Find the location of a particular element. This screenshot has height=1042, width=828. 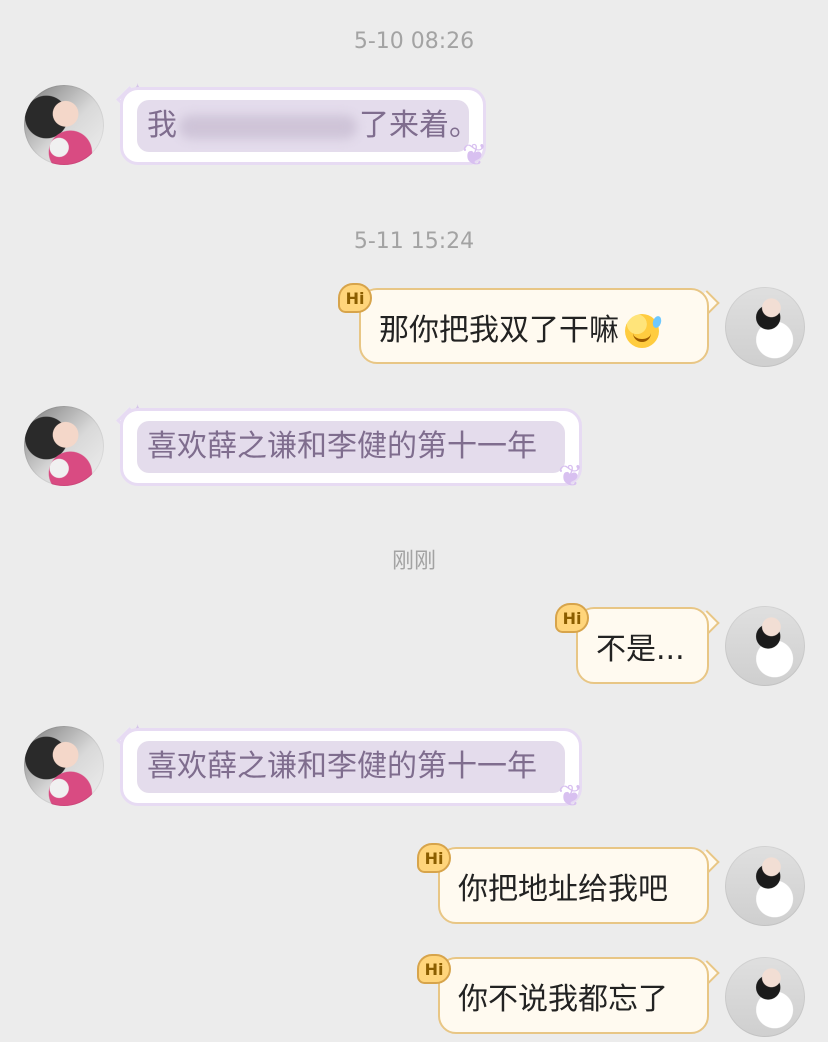

message-bubble-outgoing: 你不说我都忘了 is located at coordinates (573, 995).